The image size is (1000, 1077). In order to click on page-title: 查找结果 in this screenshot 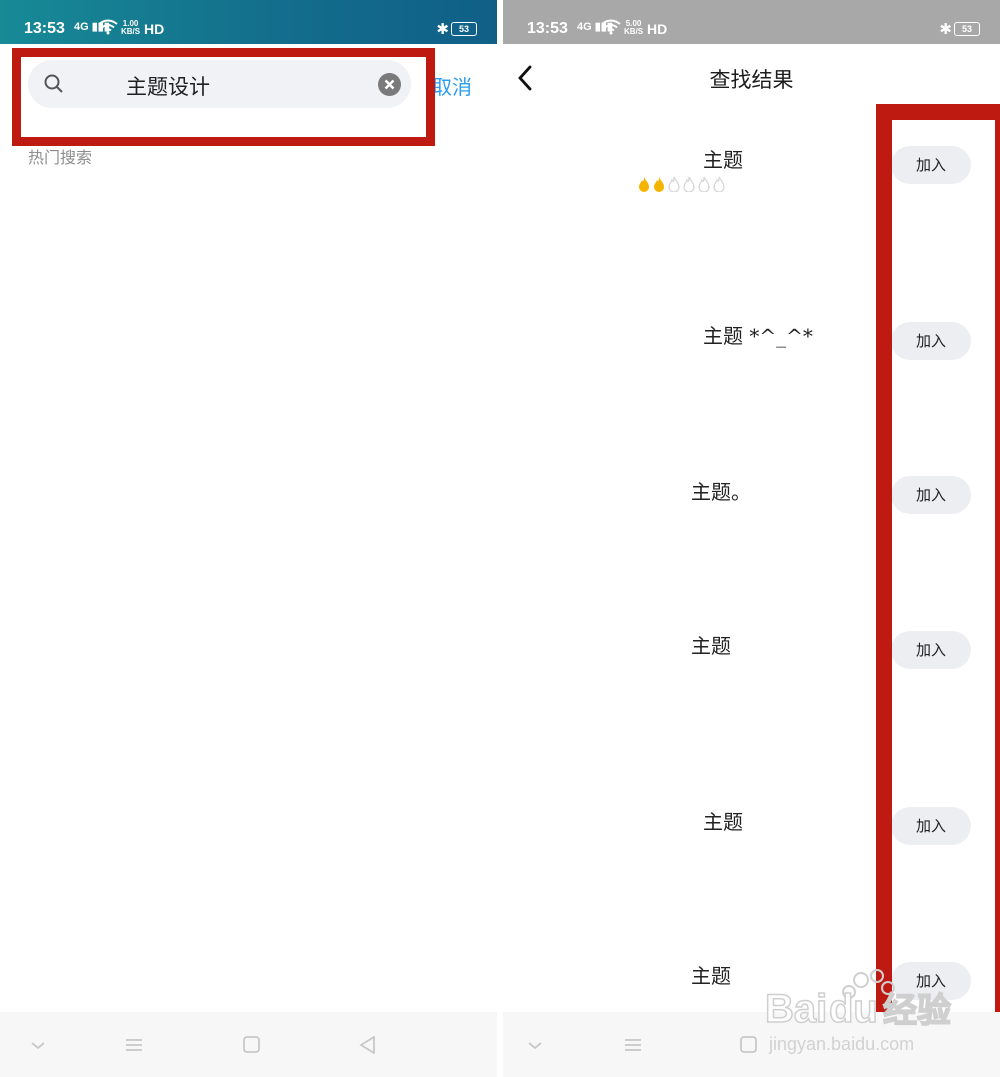, I will do `click(751, 80)`.